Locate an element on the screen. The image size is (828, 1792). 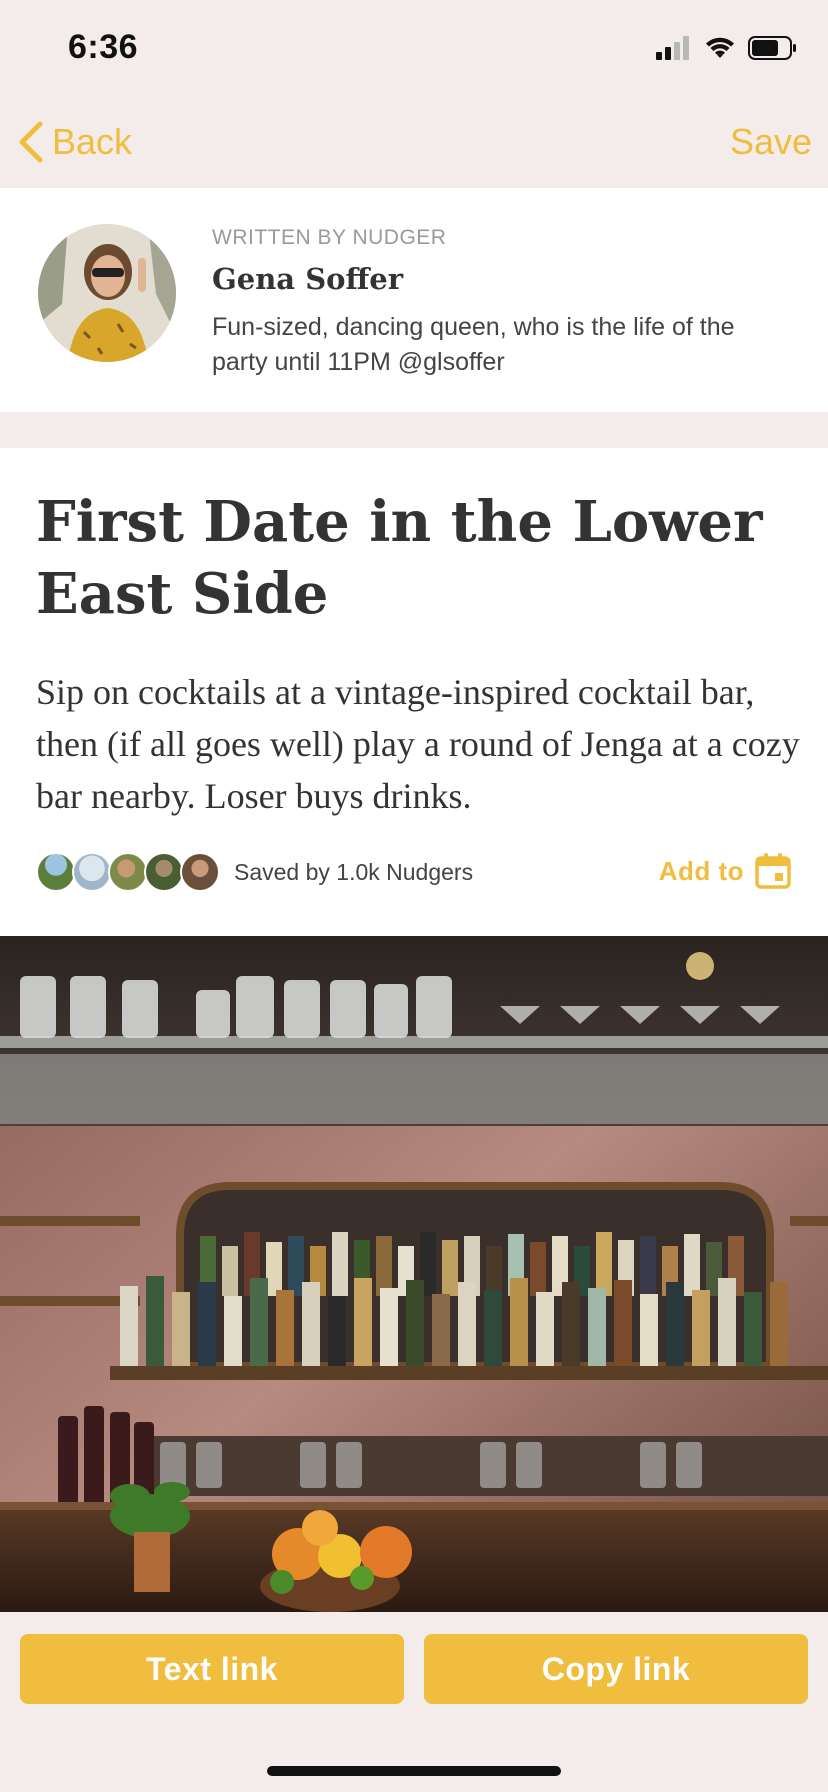
saved-by-label: Saved by 1.0k Nudgers is located at coordinates (354, 871).